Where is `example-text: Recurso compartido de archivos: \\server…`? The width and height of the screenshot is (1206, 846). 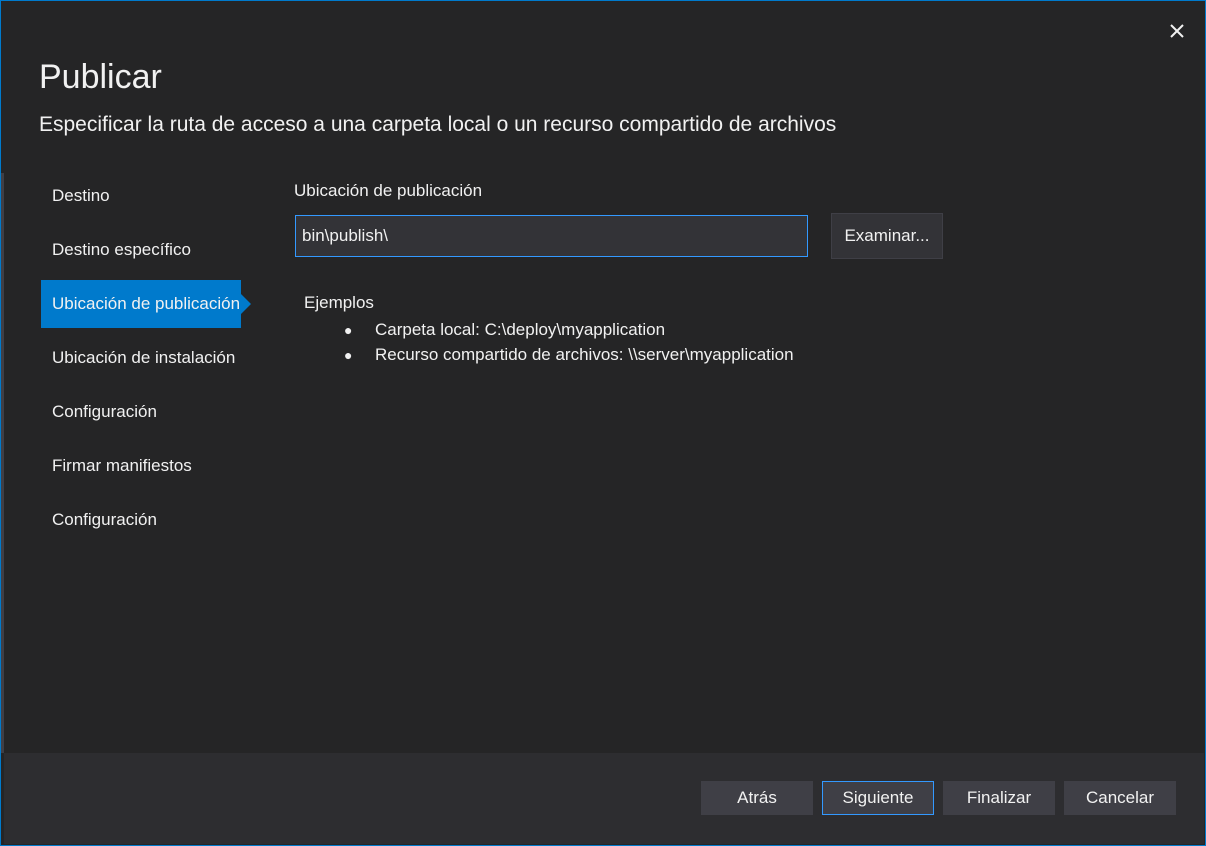 example-text: Recurso compartido de archivos: \\server… is located at coordinates (584, 354).